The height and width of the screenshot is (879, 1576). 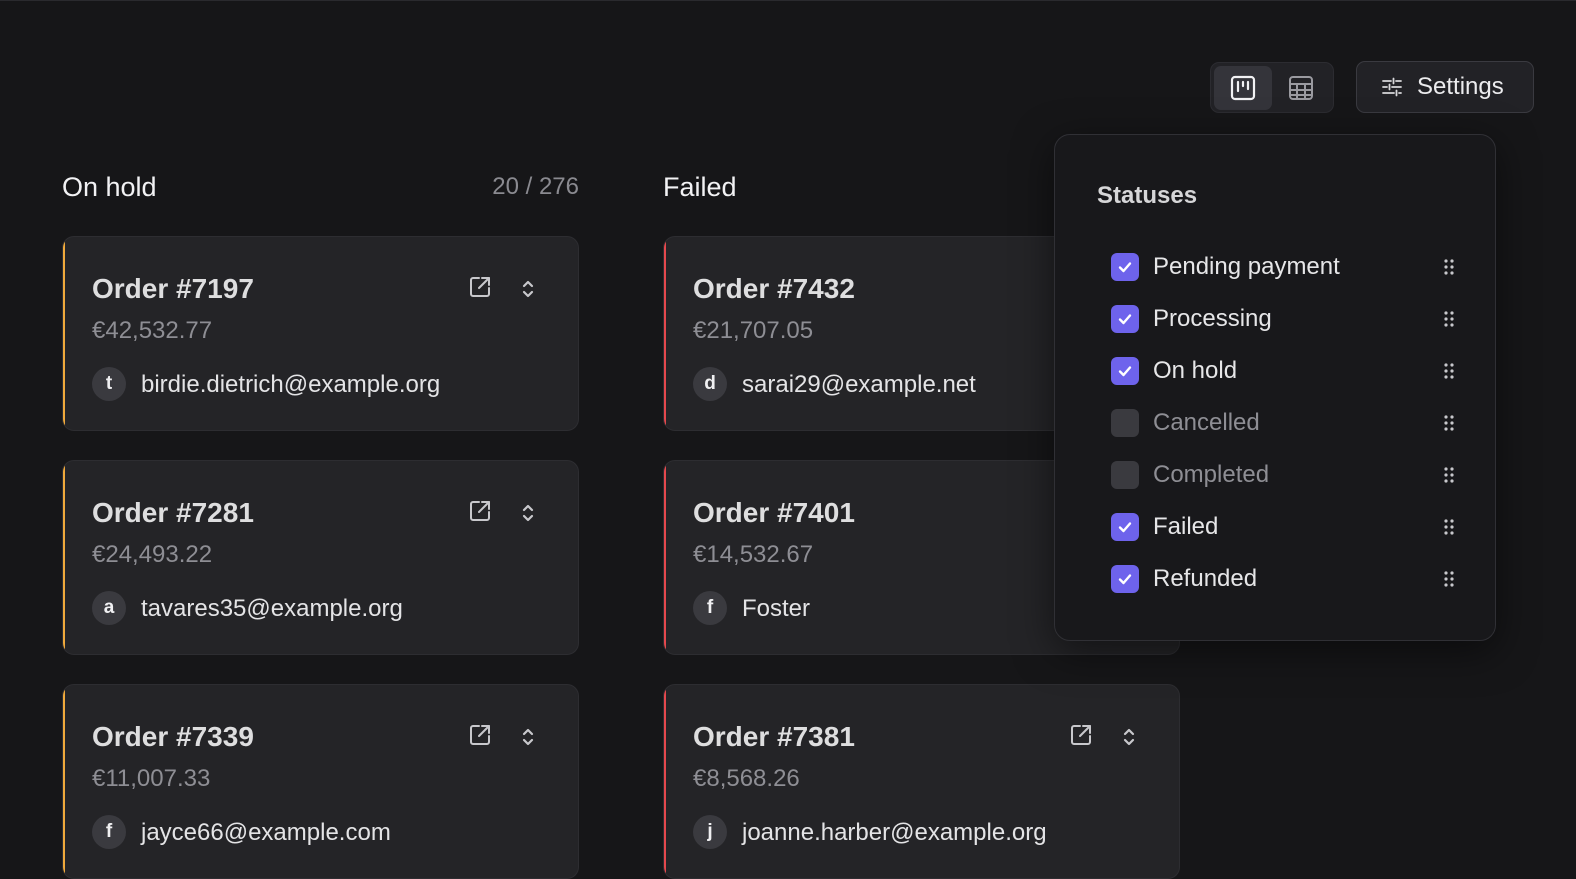 What do you see at coordinates (1283, 371) in the screenshot?
I see `status-option: On hold` at bounding box center [1283, 371].